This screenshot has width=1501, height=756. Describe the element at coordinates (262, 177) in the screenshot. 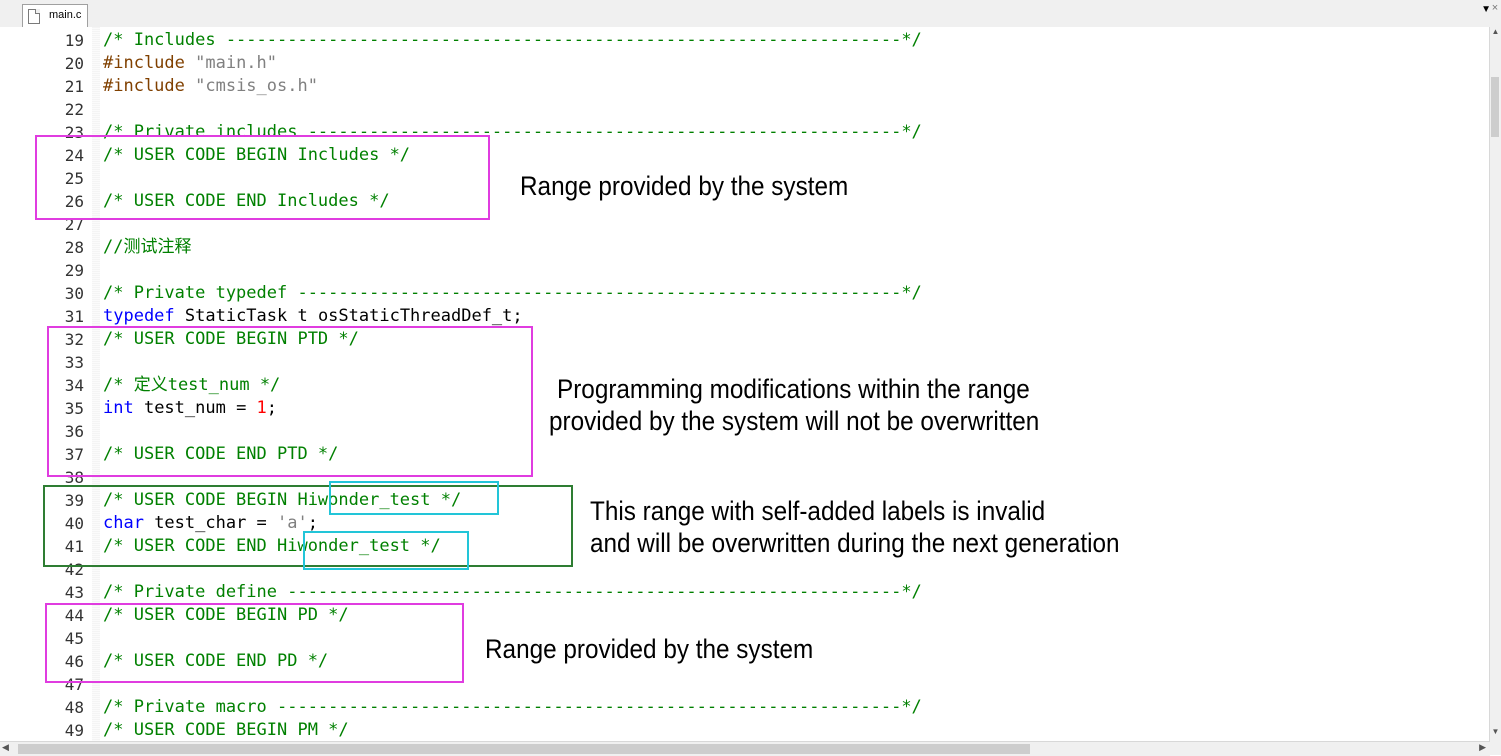

I see `includes-range-highlight` at that location.